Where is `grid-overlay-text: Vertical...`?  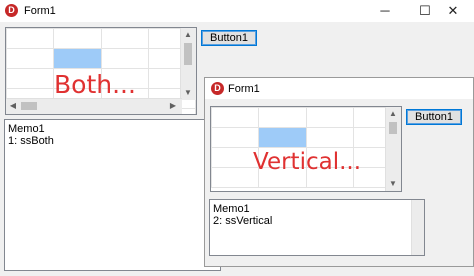 grid-overlay-text: Vertical... is located at coordinates (307, 162).